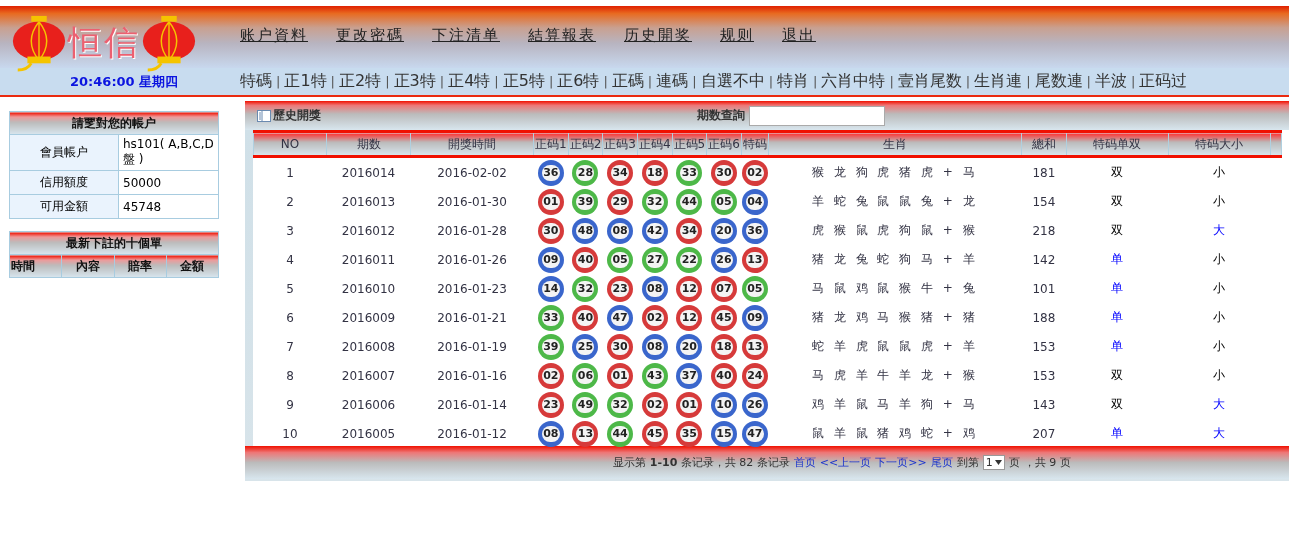 This screenshot has height=540, width=1289. What do you see at coordinates (585, 230) in the screenshot?
I see `lottery-ball: 48` at bounding box center [585, 230].